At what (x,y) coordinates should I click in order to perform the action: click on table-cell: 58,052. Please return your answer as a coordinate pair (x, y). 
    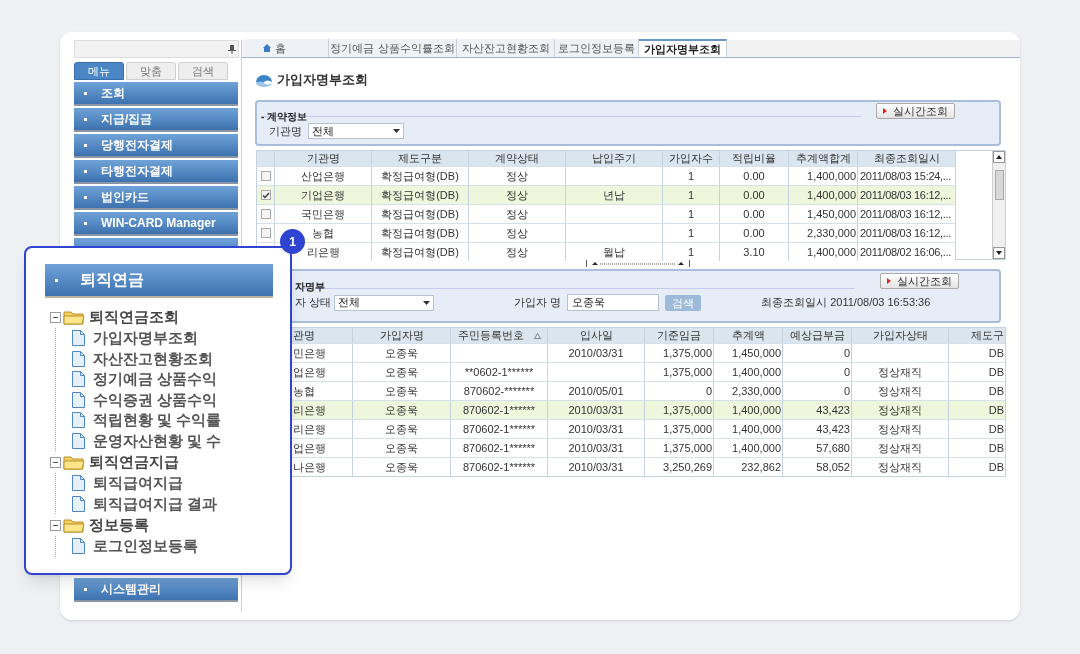
    Looking at the image, I should click on (817, 467).